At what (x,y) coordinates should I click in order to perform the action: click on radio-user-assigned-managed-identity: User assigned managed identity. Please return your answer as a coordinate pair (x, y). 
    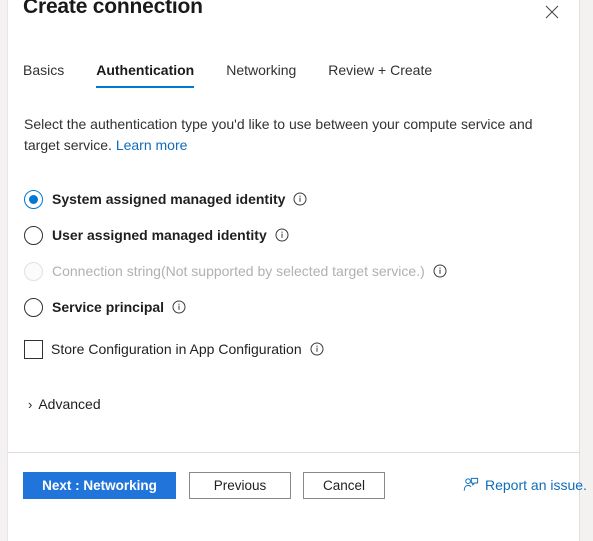
    Looking at the image, I should click on (294, 235).